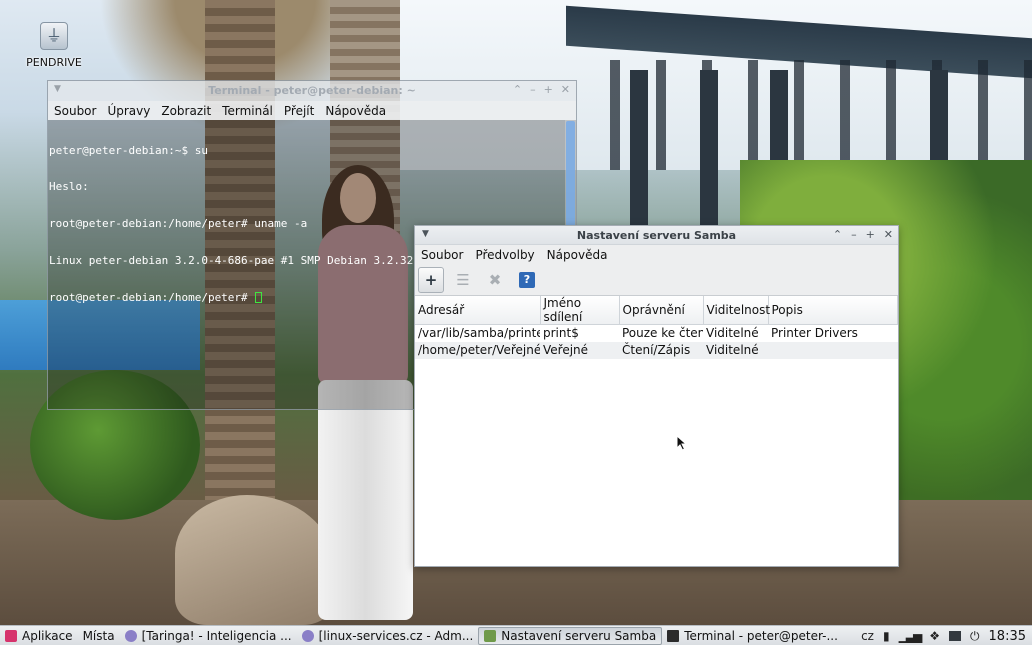 This screenshot has height=645, width=1032. What do you see at coordinates (736, 310) in the screenshot?
I see `column-header-visibility: Viditelnost` at bounding box center [736, 310].